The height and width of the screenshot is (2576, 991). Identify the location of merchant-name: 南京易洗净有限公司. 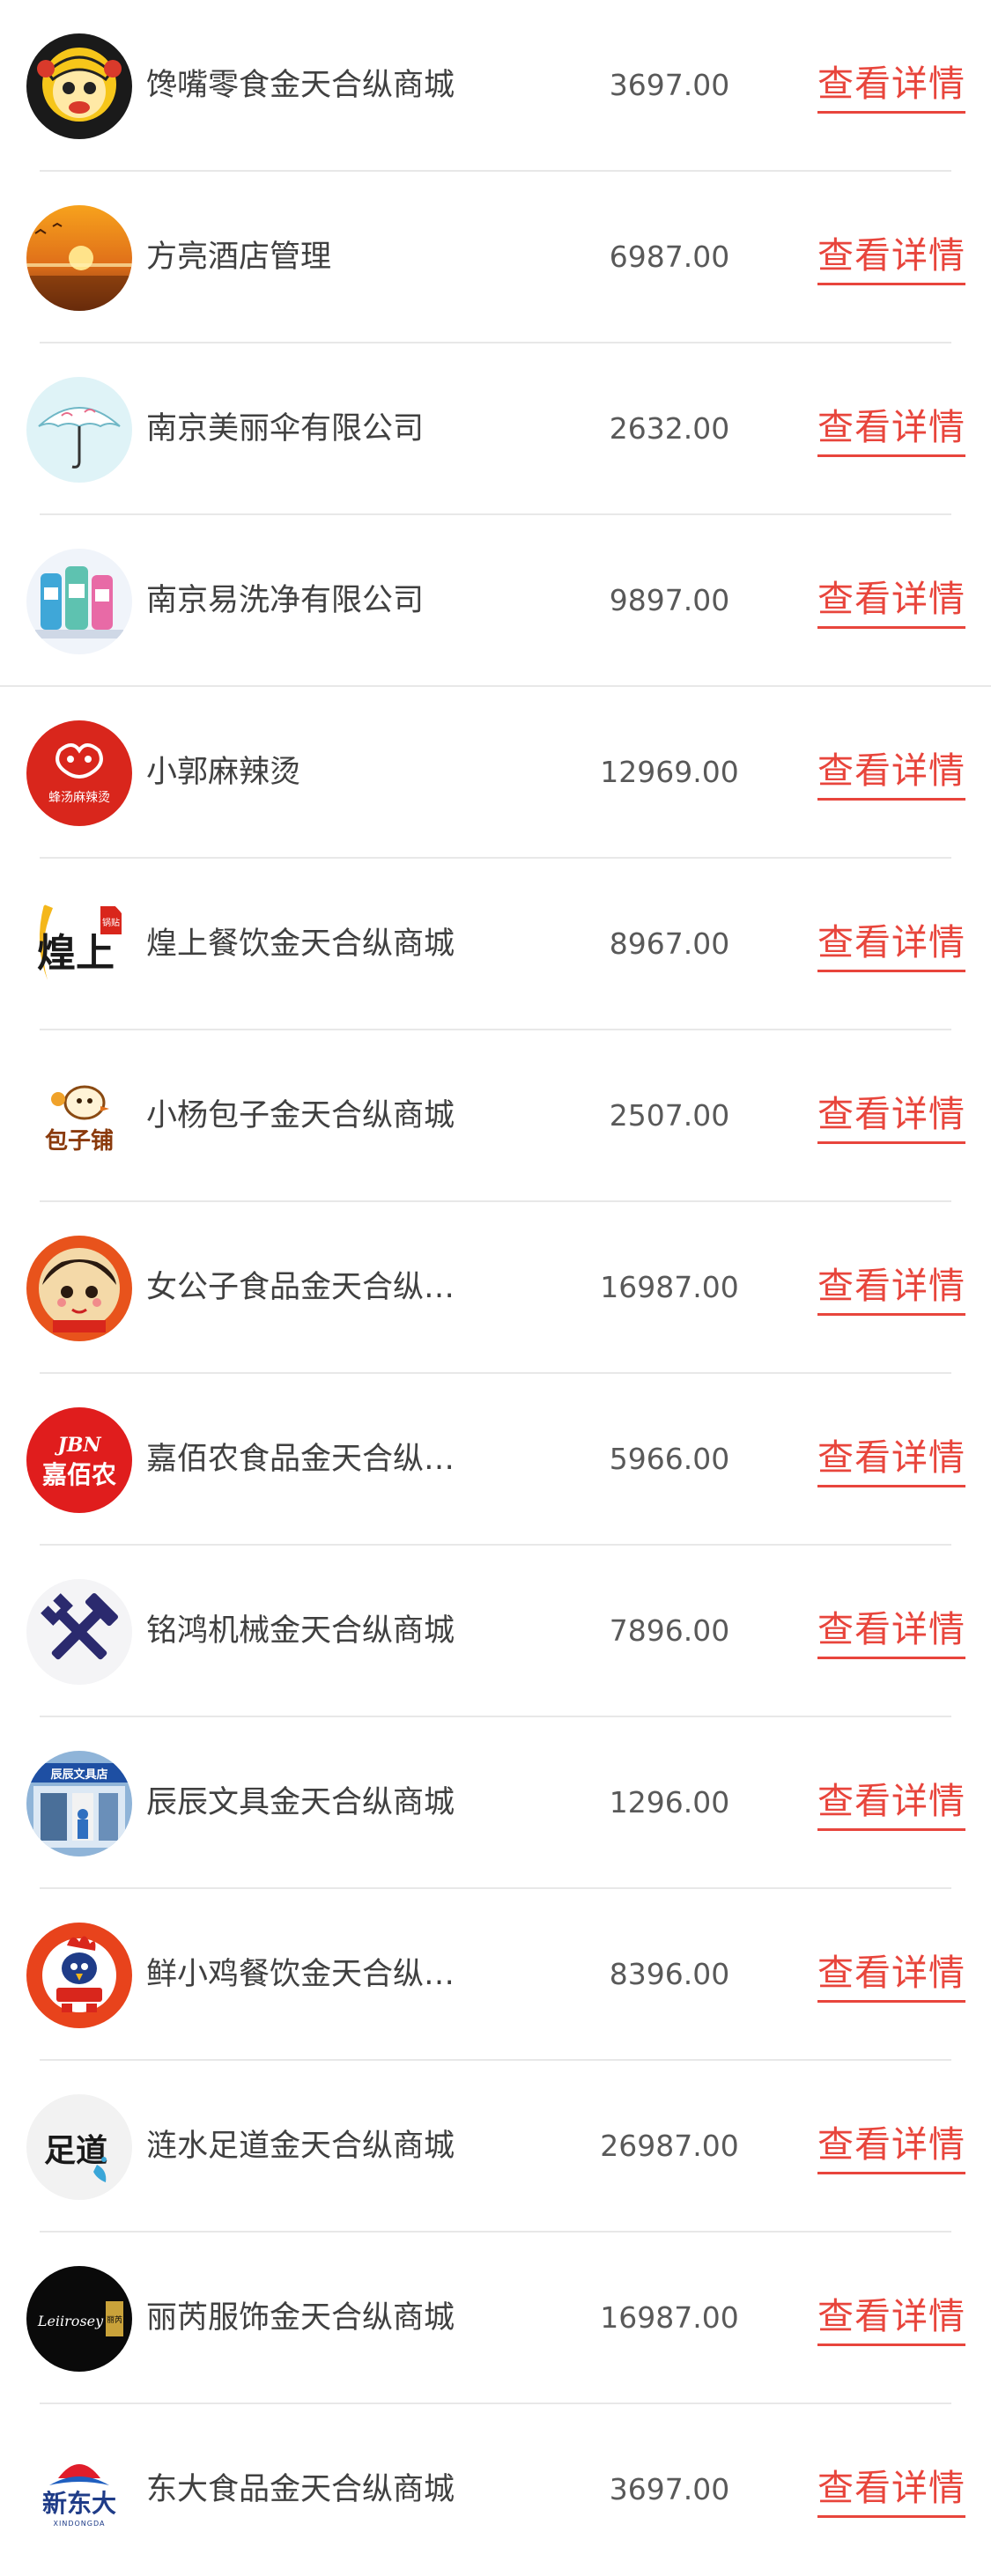
(285, 600).